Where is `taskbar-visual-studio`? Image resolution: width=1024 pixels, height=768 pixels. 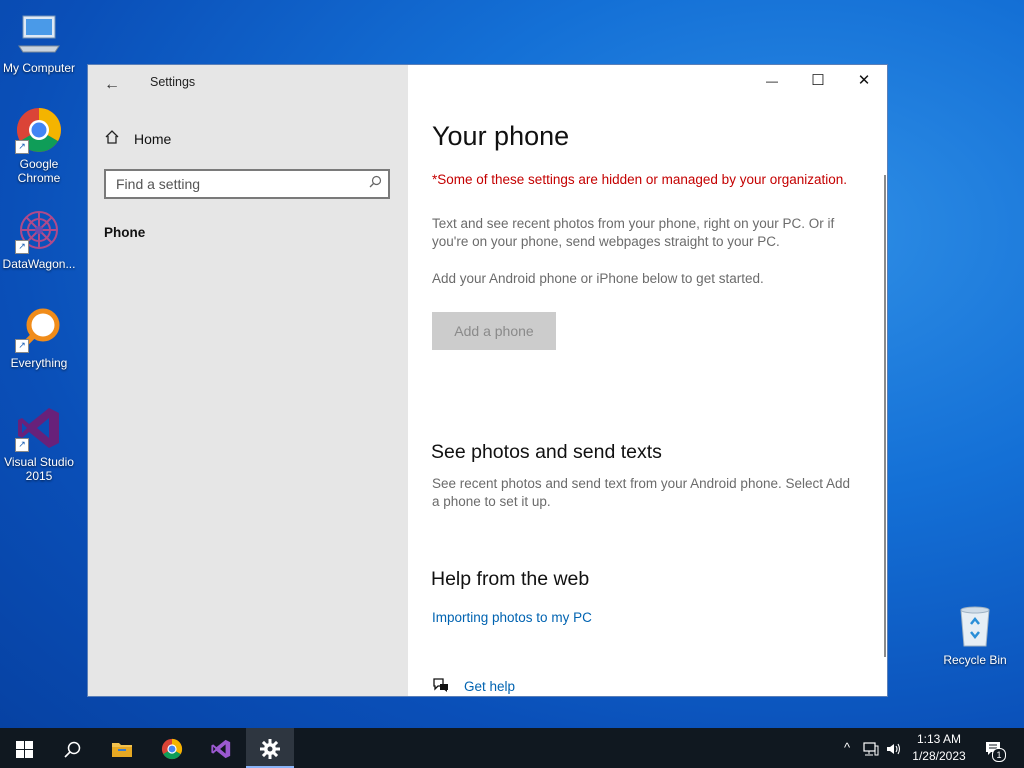 taskbar-visual-studio is located at coordinates (221, 748).